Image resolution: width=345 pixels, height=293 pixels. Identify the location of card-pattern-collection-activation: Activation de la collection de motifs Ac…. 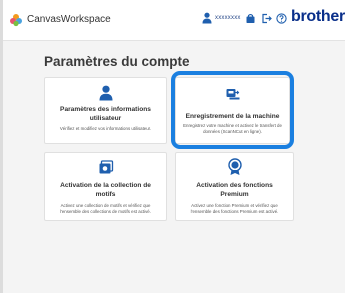
(105, 186).